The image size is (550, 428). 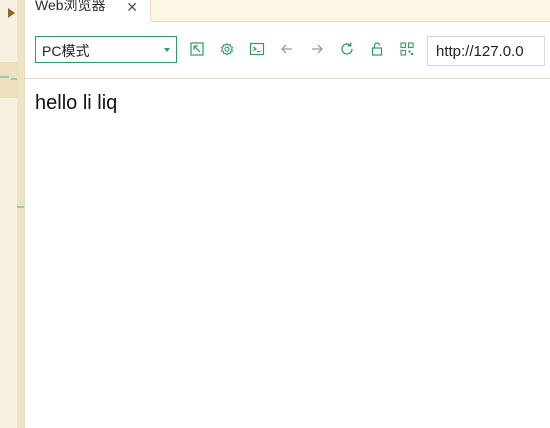 I want to click on device-mode-value: PC模式, so click(x=66, y=51).